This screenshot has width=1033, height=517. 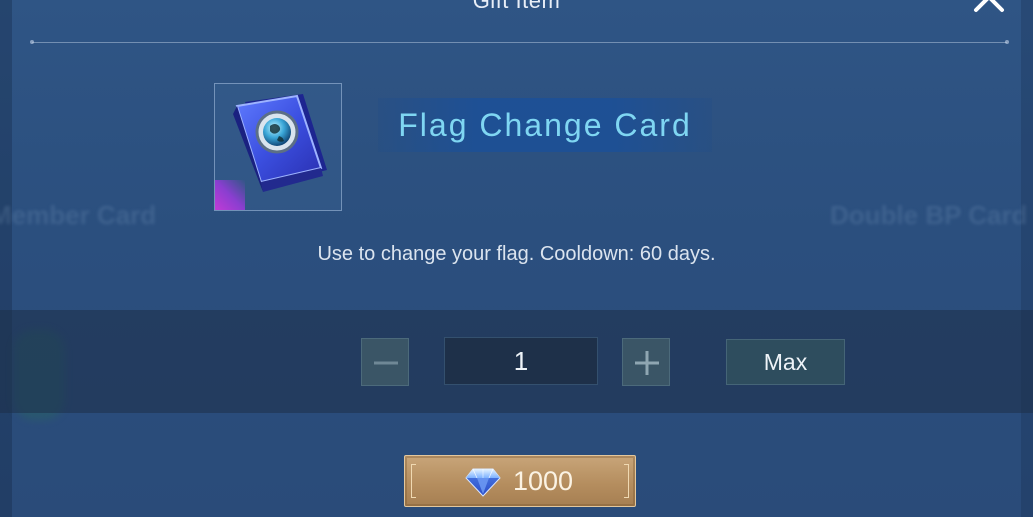 I want to click on max-quantity-button: Max, so click(x=785, y=362).